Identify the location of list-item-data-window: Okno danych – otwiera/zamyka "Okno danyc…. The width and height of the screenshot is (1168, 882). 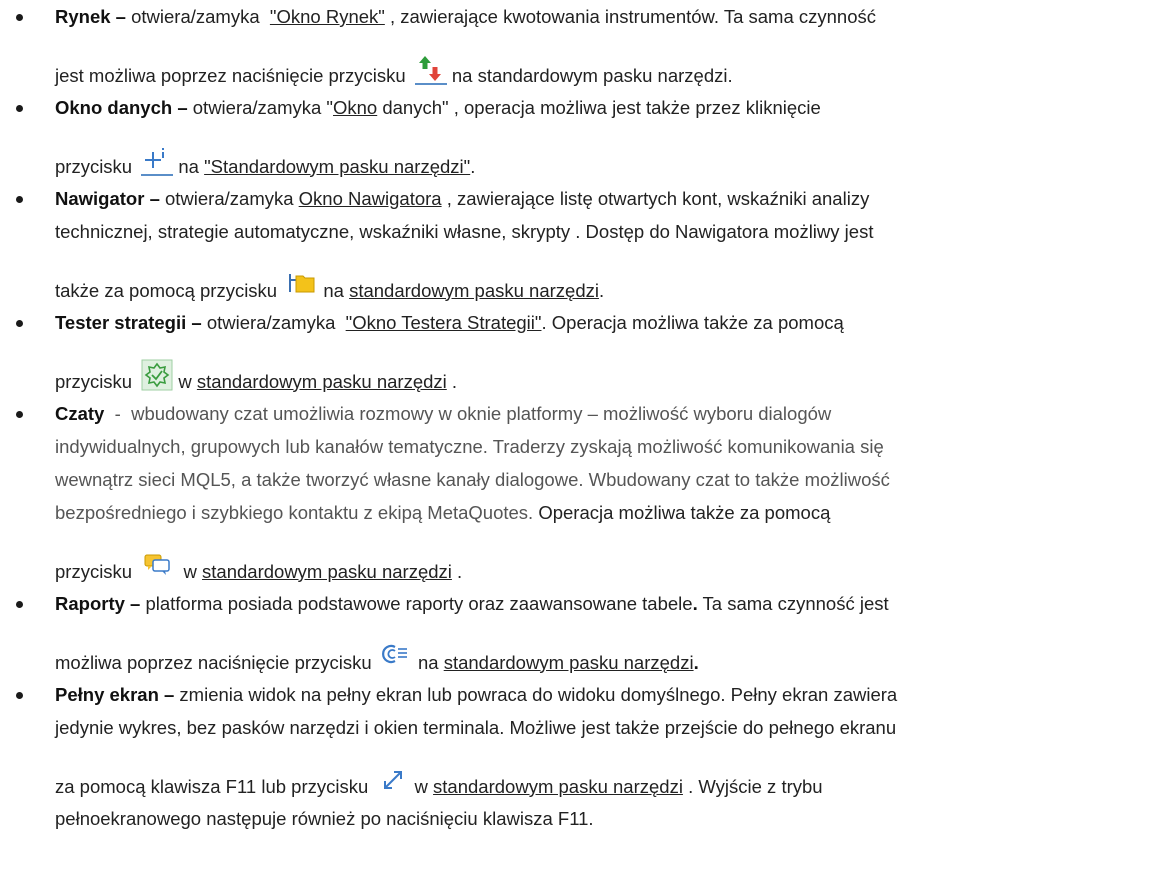
(584, 136).